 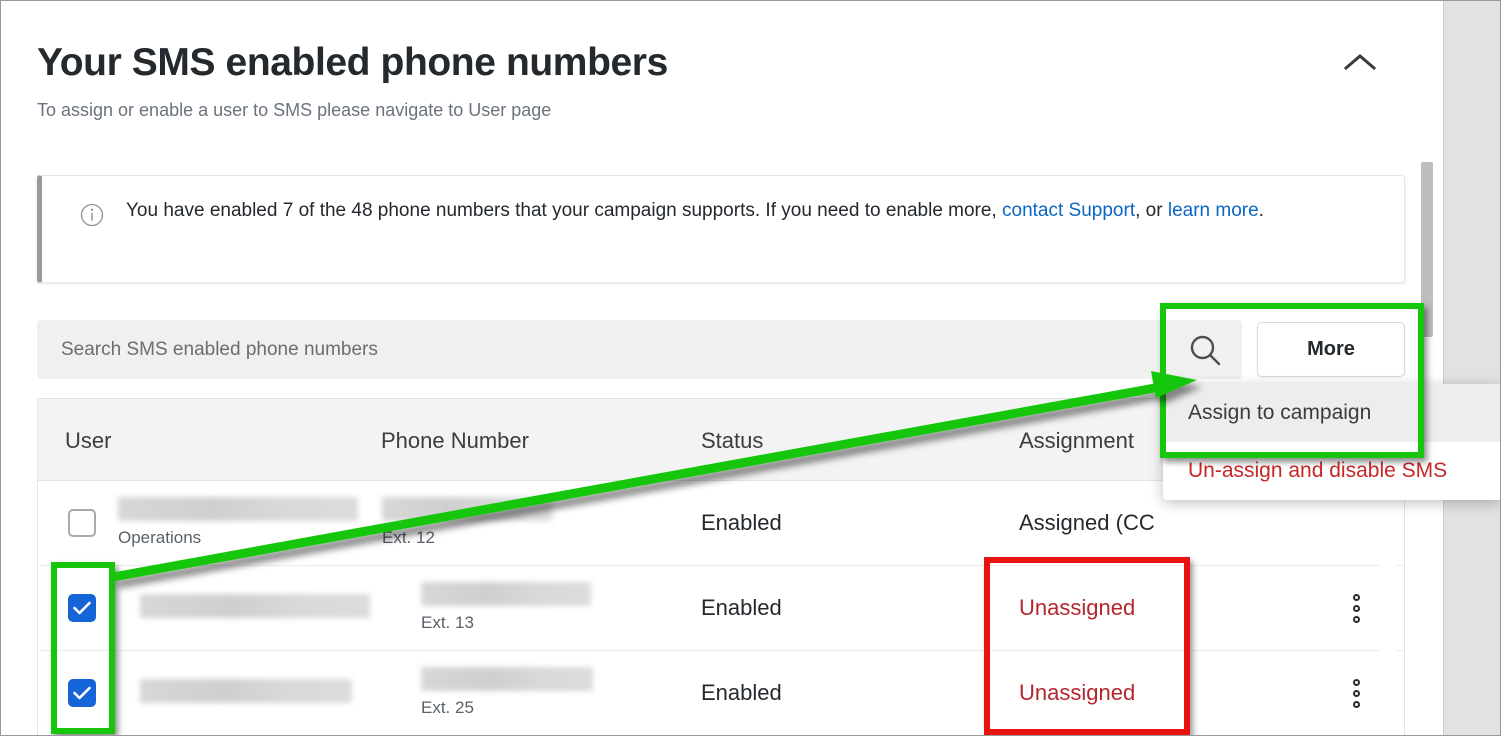 I want to click on assignment-value: Assigned (CC, so click(x=1087, y=522).